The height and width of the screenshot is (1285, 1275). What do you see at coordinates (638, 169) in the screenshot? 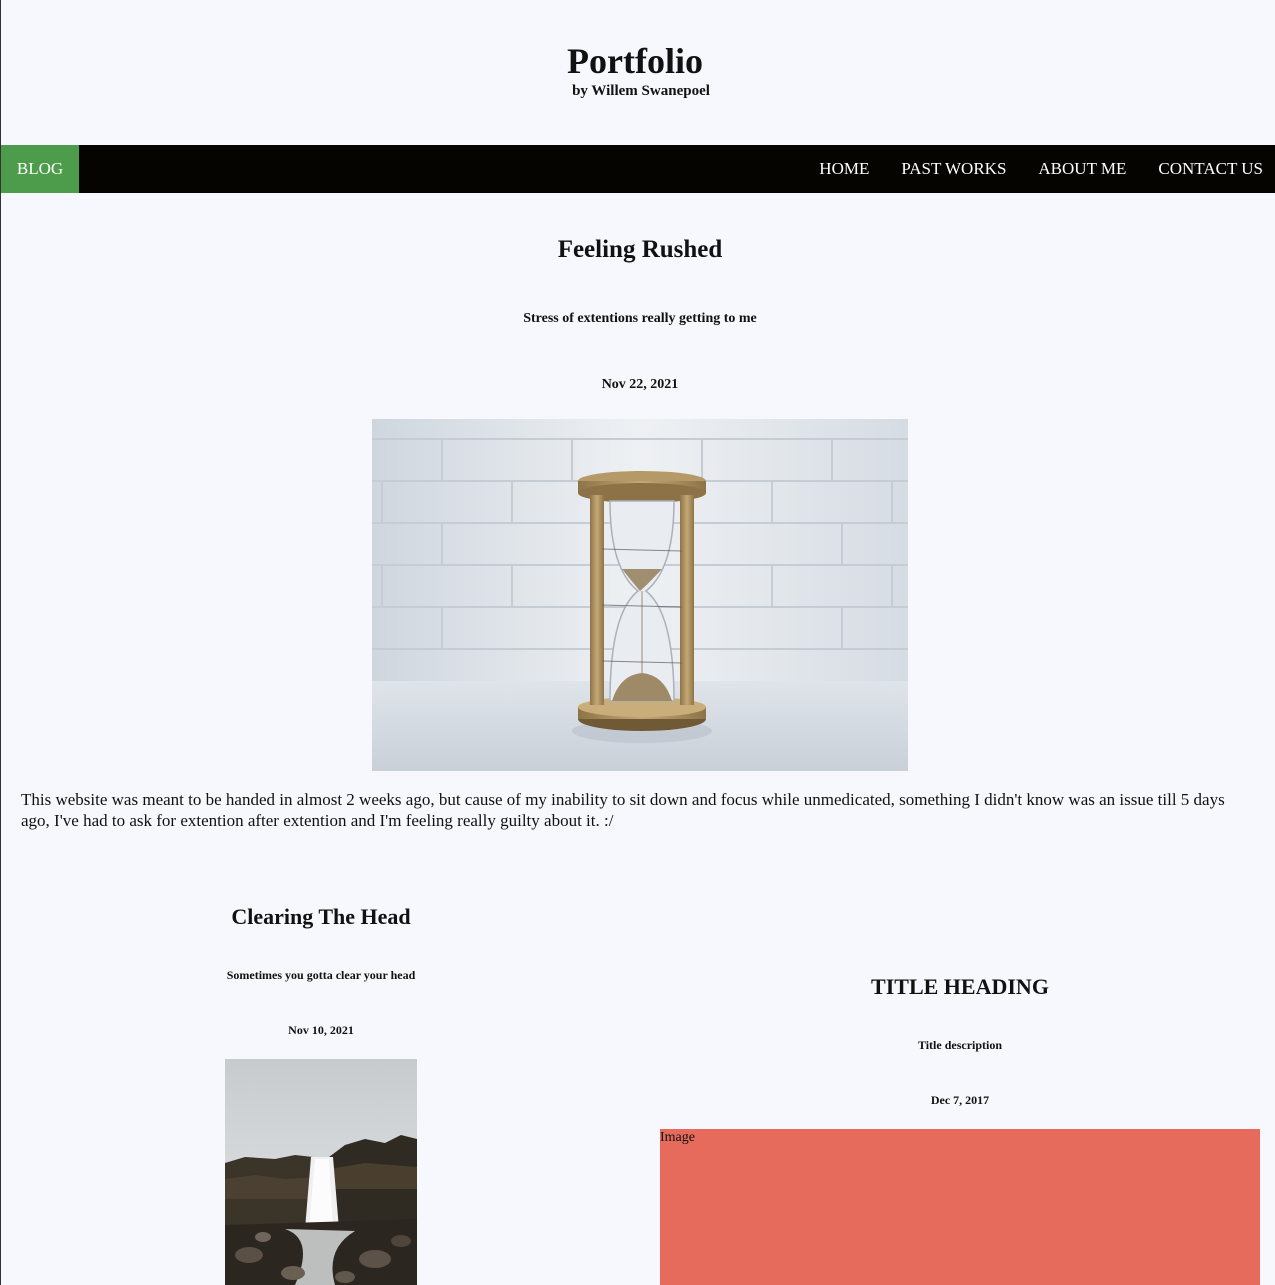
I see `main-navbar: BLOG HOME PAST WORKS ABOUT ME CONTACT US` at bounding box center [638, 169].